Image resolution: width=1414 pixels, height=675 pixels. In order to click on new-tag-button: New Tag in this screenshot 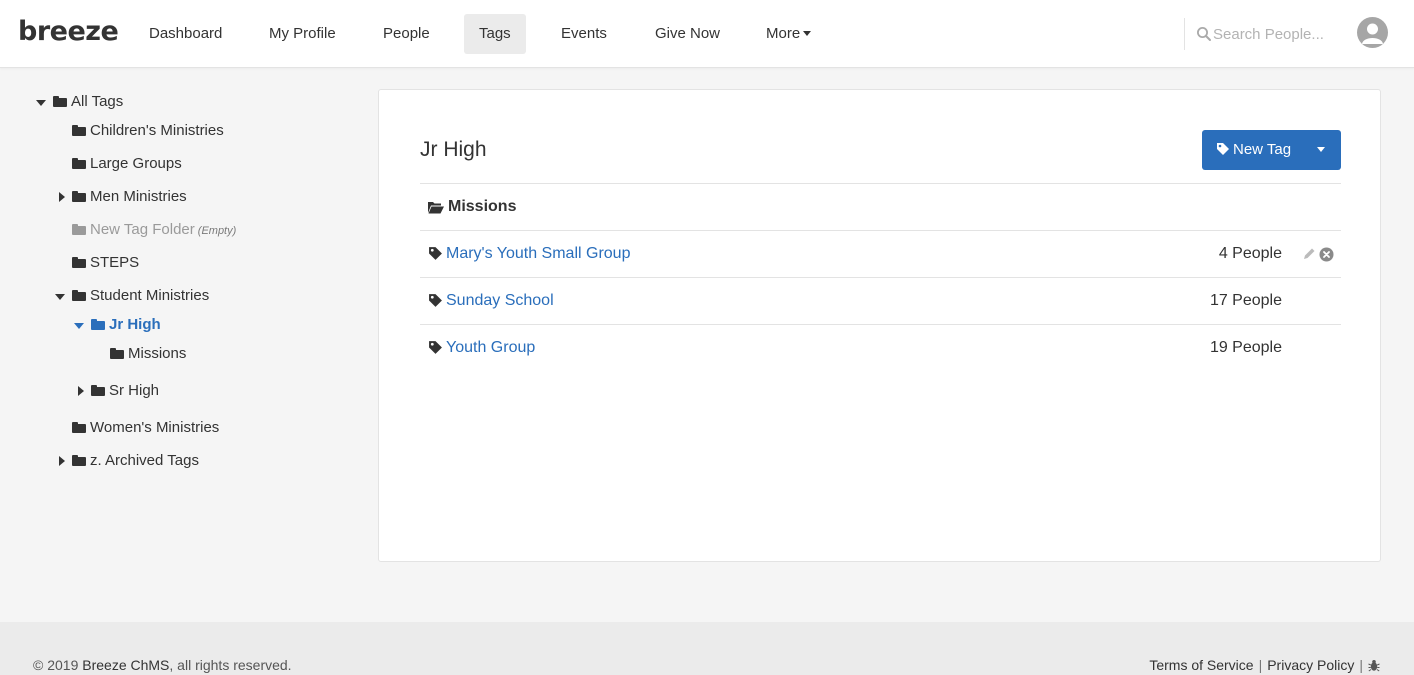, I will do `click(1252, 150)`.